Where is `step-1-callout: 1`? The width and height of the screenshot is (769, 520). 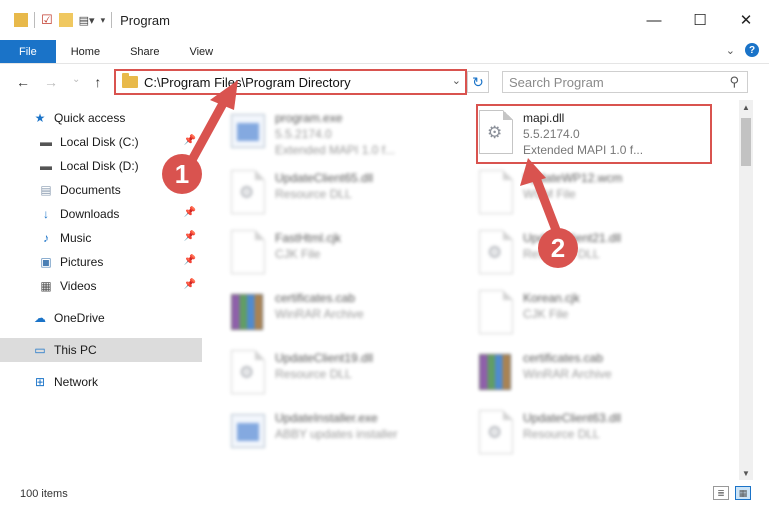 step-1-callout: 1 is located at coordinates (182, 174).